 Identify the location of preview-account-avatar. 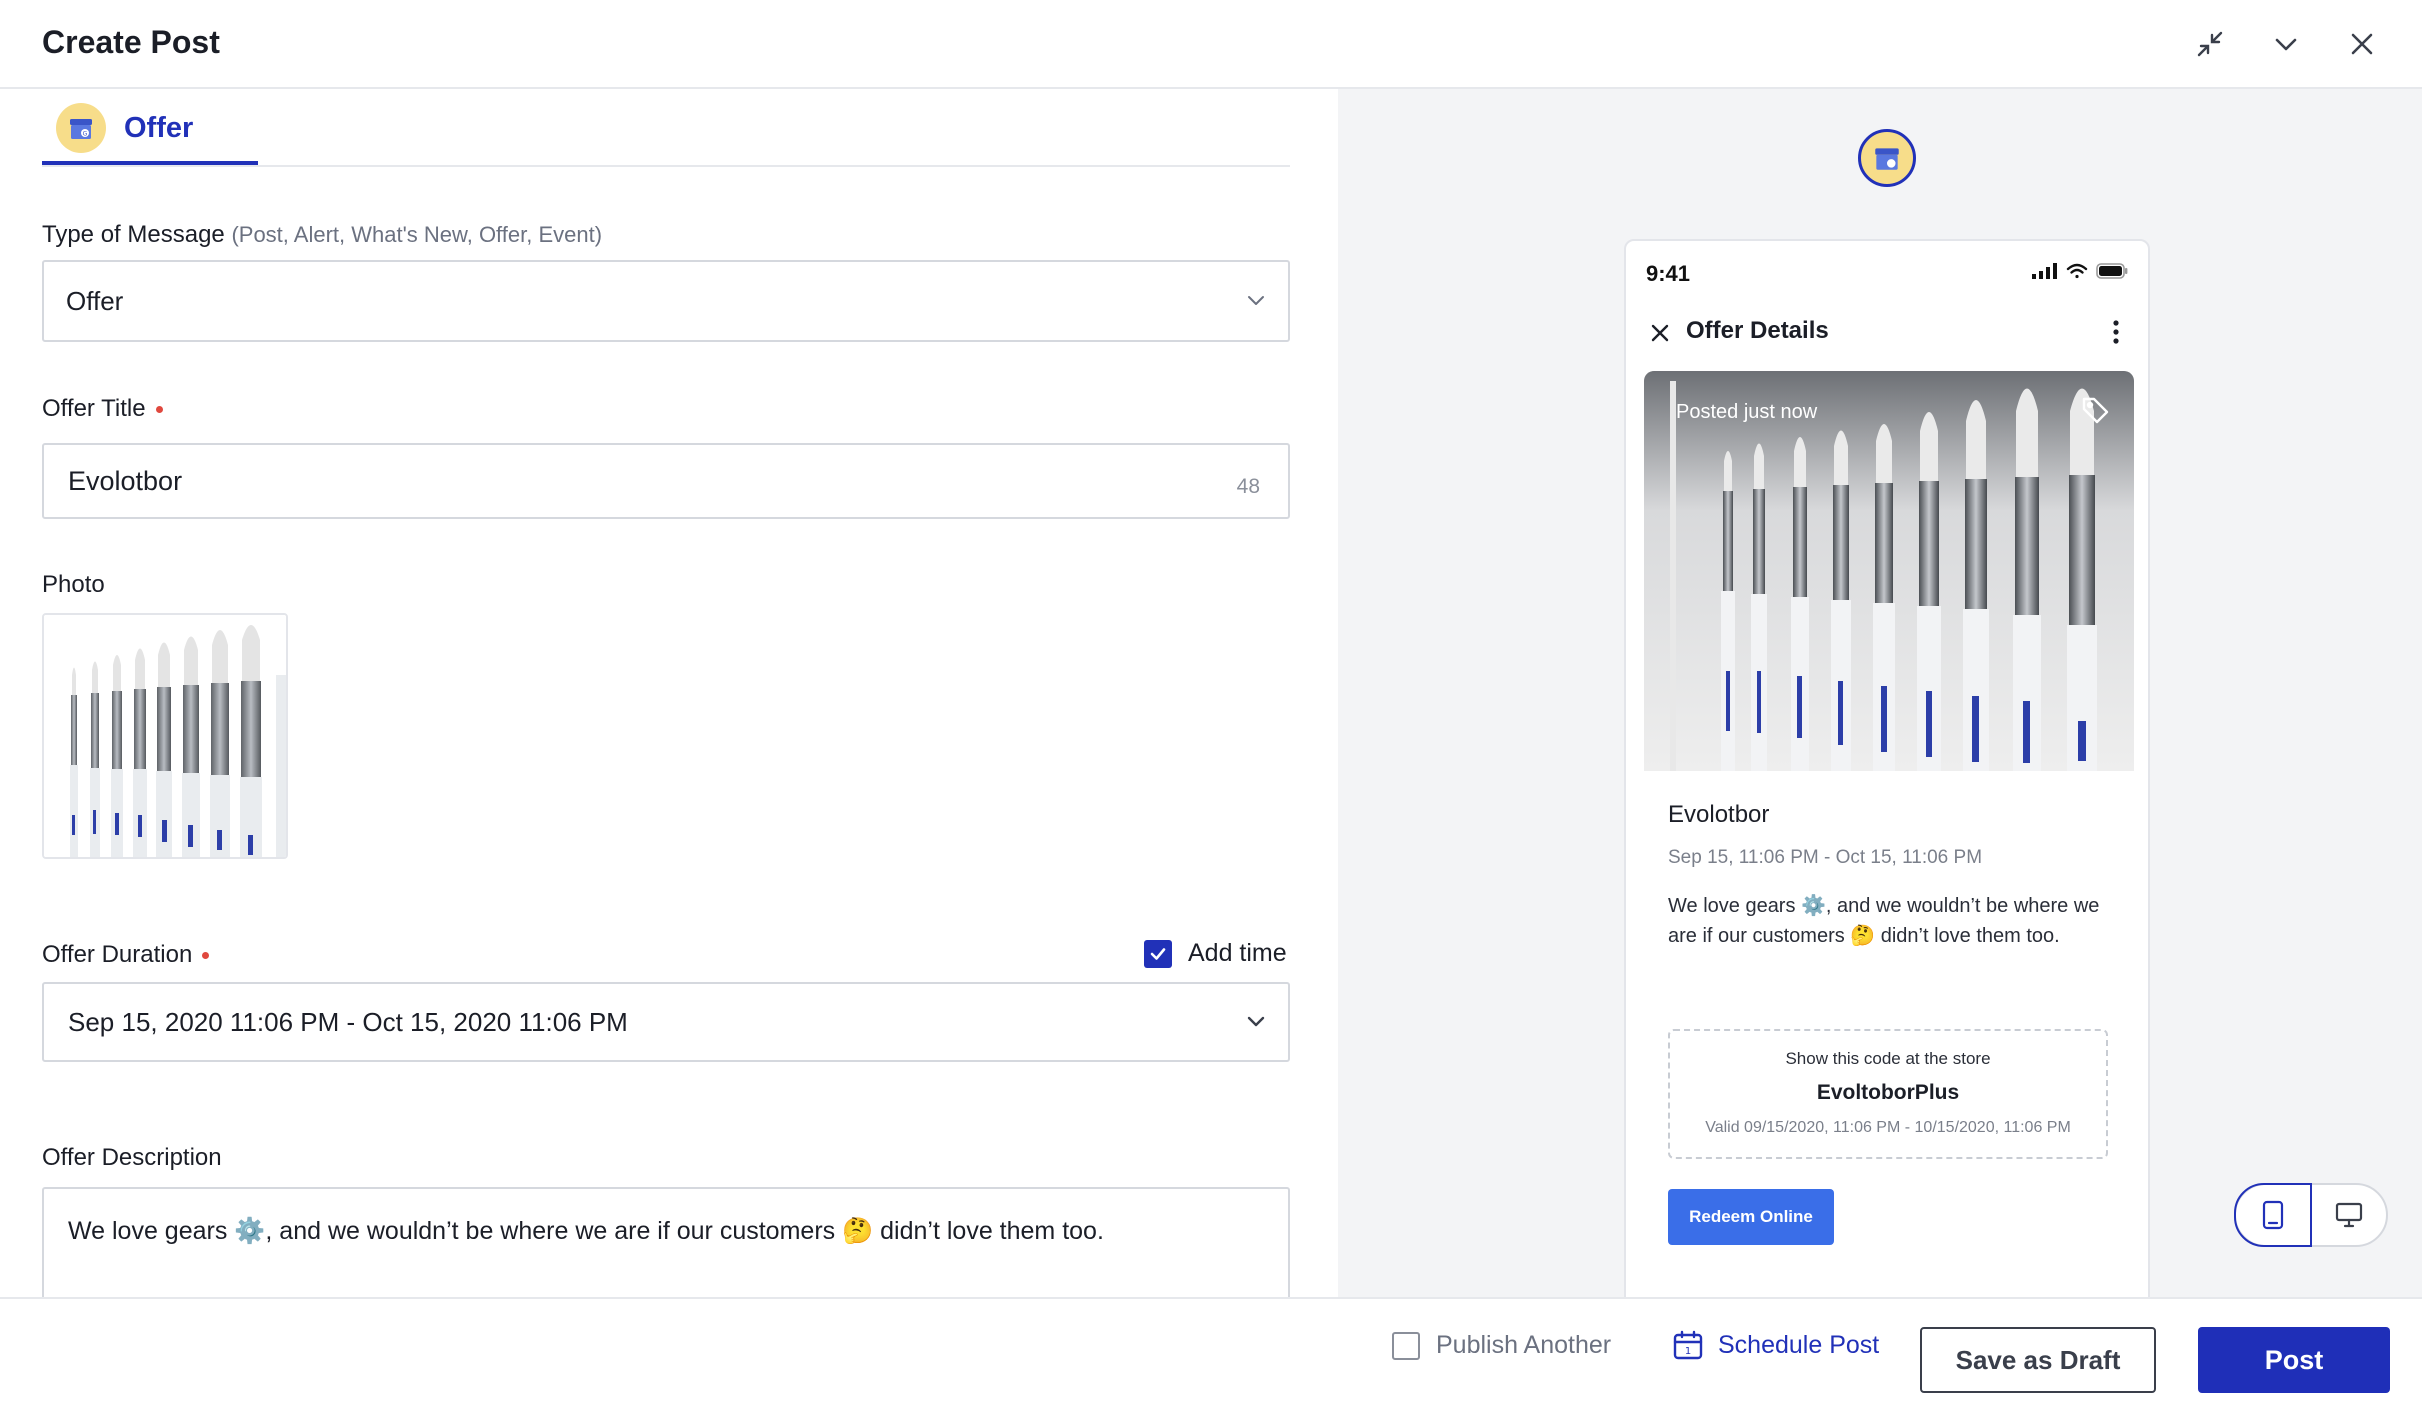
(1887, 158).